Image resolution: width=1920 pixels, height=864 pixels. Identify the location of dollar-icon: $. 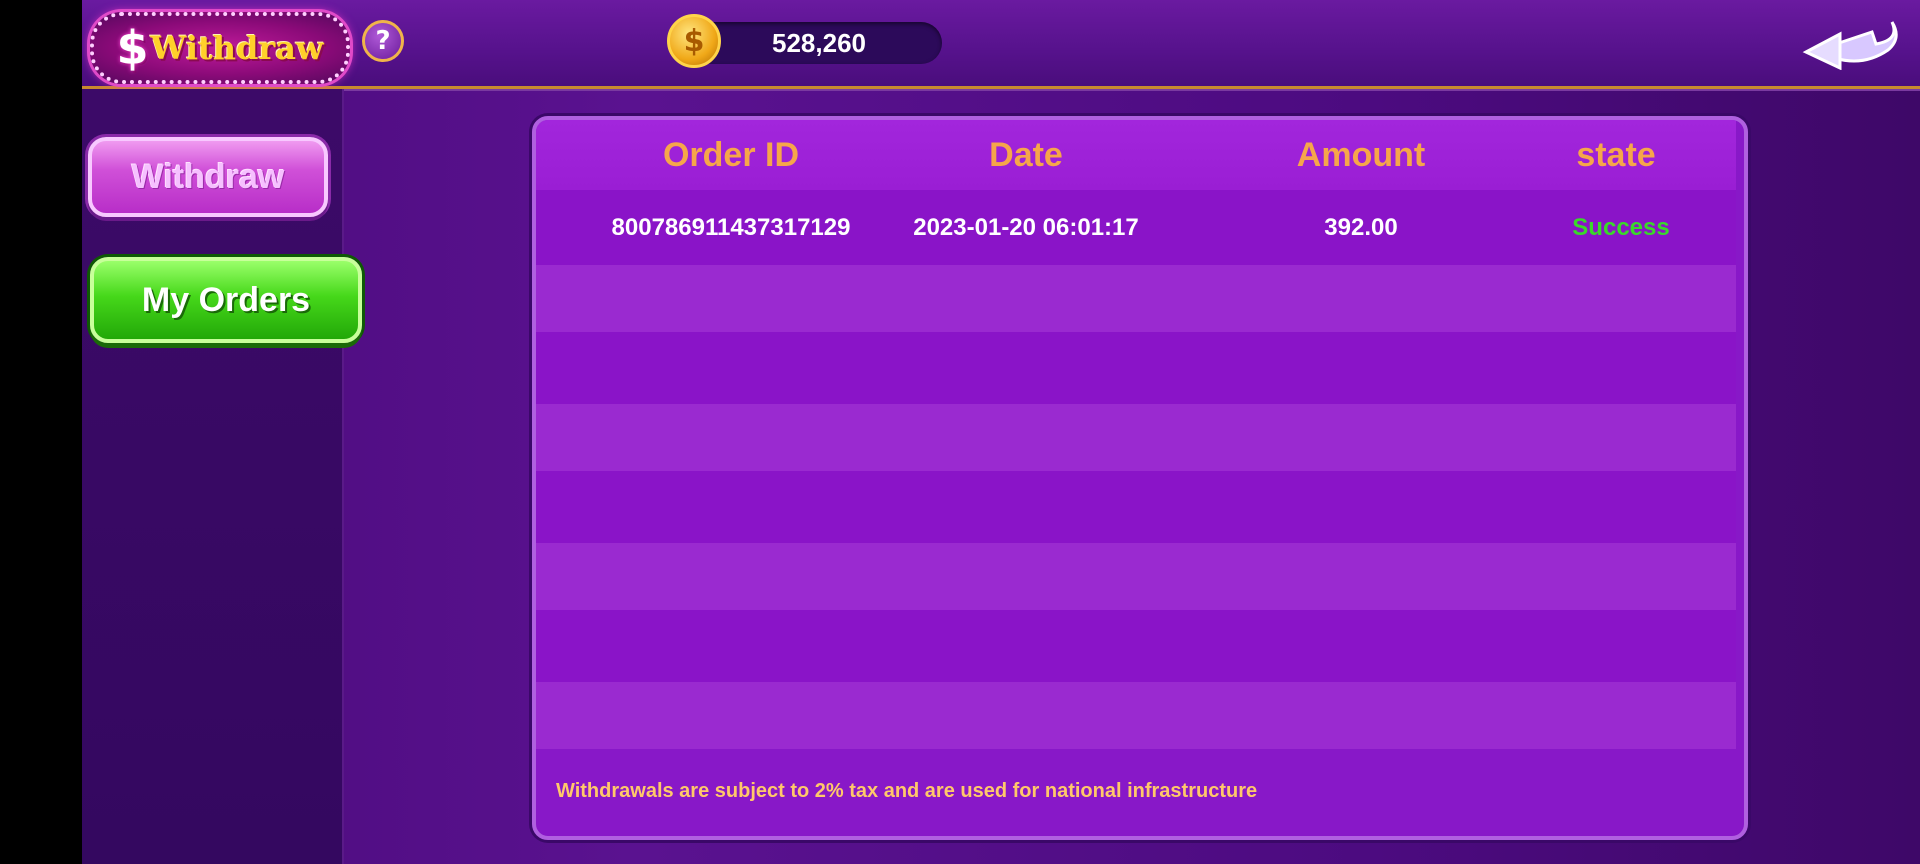
(132, 48).